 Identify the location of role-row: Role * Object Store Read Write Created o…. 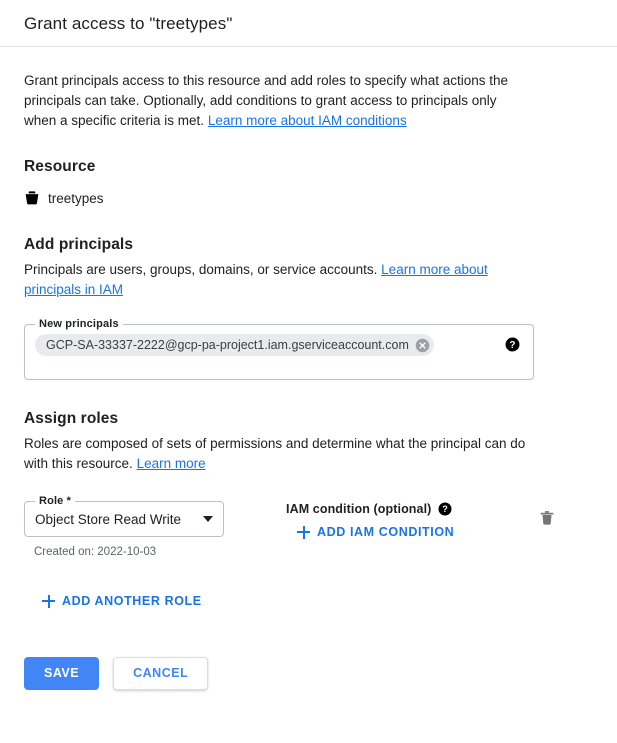
(289, 526).